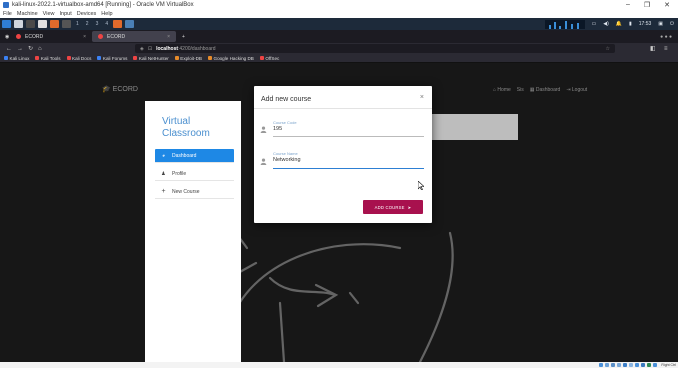 The width and height of the screenshot is (678, 368). What do you see at coordinates (112, 58) in the screenshot?
I see `bookmark-kali-forums: Kali Forums` at bounding box center [112, 58].